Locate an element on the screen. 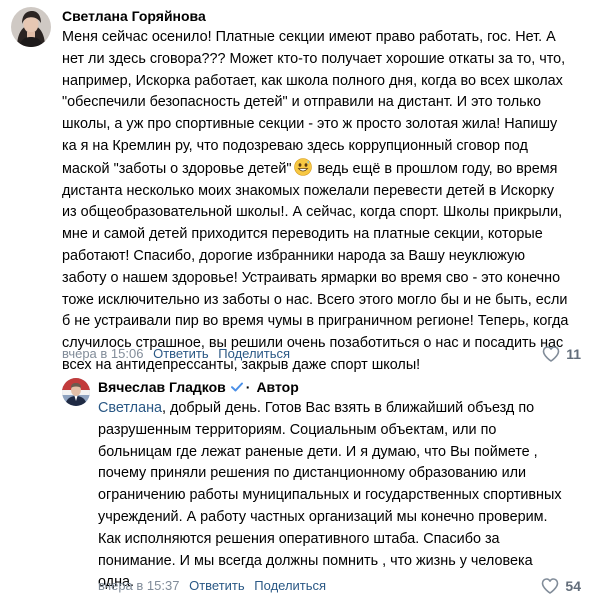  author-header: Вячеслав Гладков · Автор is located at coordinates (198, 388).